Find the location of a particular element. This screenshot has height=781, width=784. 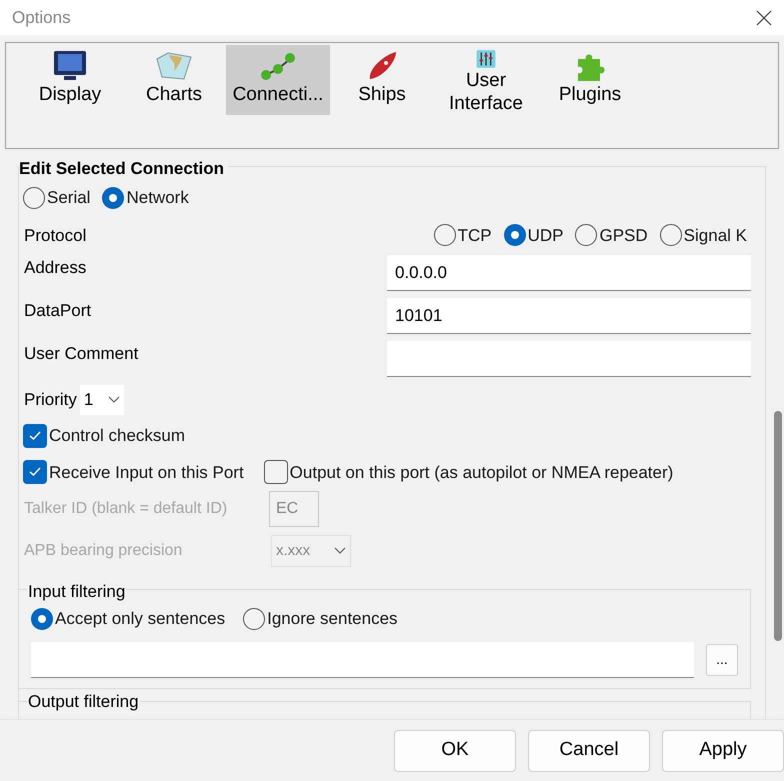

radio-label: Network is located at coordinates (157, 198).